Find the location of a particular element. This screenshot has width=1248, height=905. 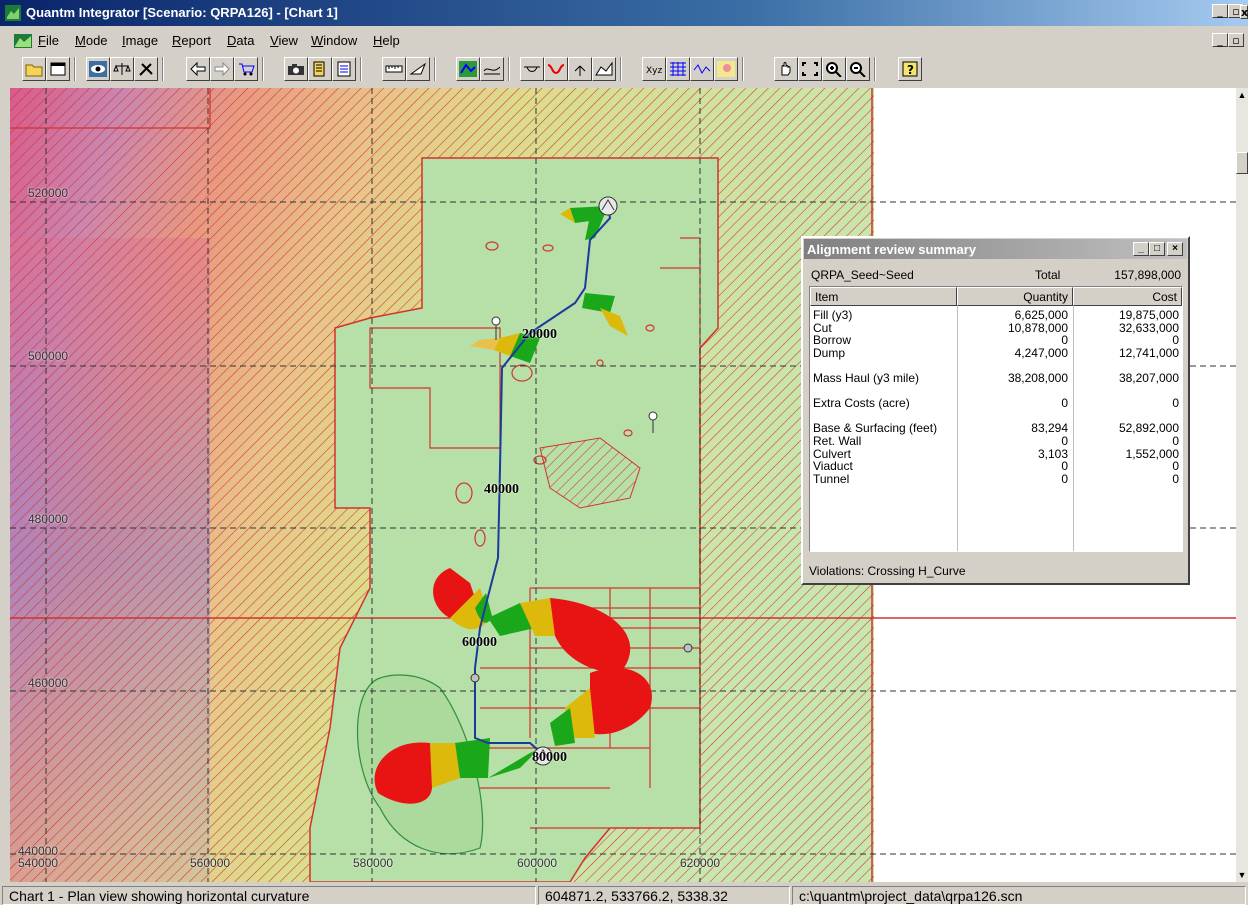

mdi-minimize-icon: _ is located at coordinates (1220, 40).